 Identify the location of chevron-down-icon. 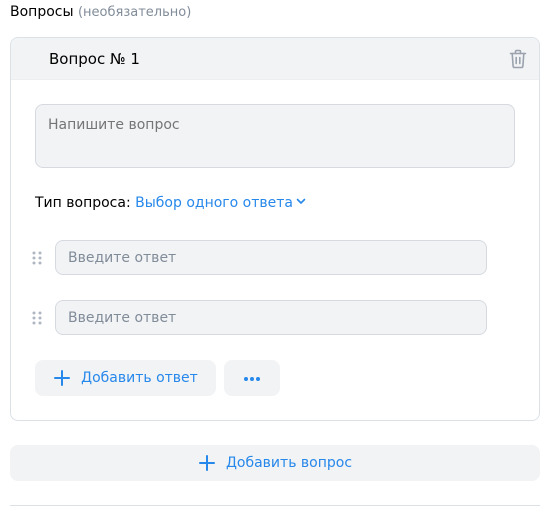
(301, 203).